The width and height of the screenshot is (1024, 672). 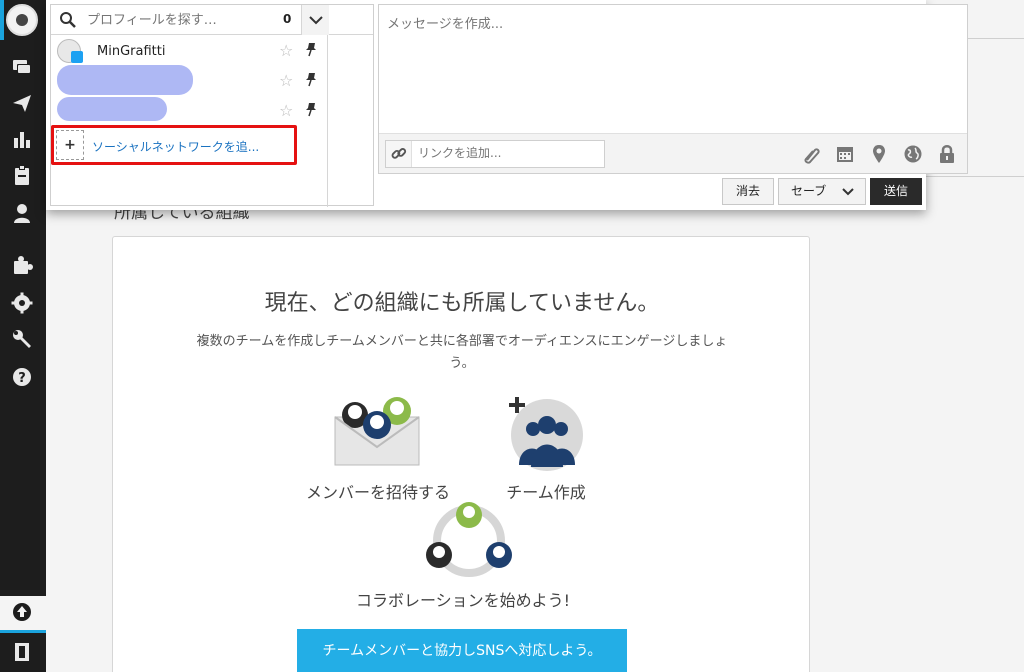 What do you see at coordinates (22, 20) in the screenshot?
I see `owl-logo-icon` at bounding box center [22, 20].